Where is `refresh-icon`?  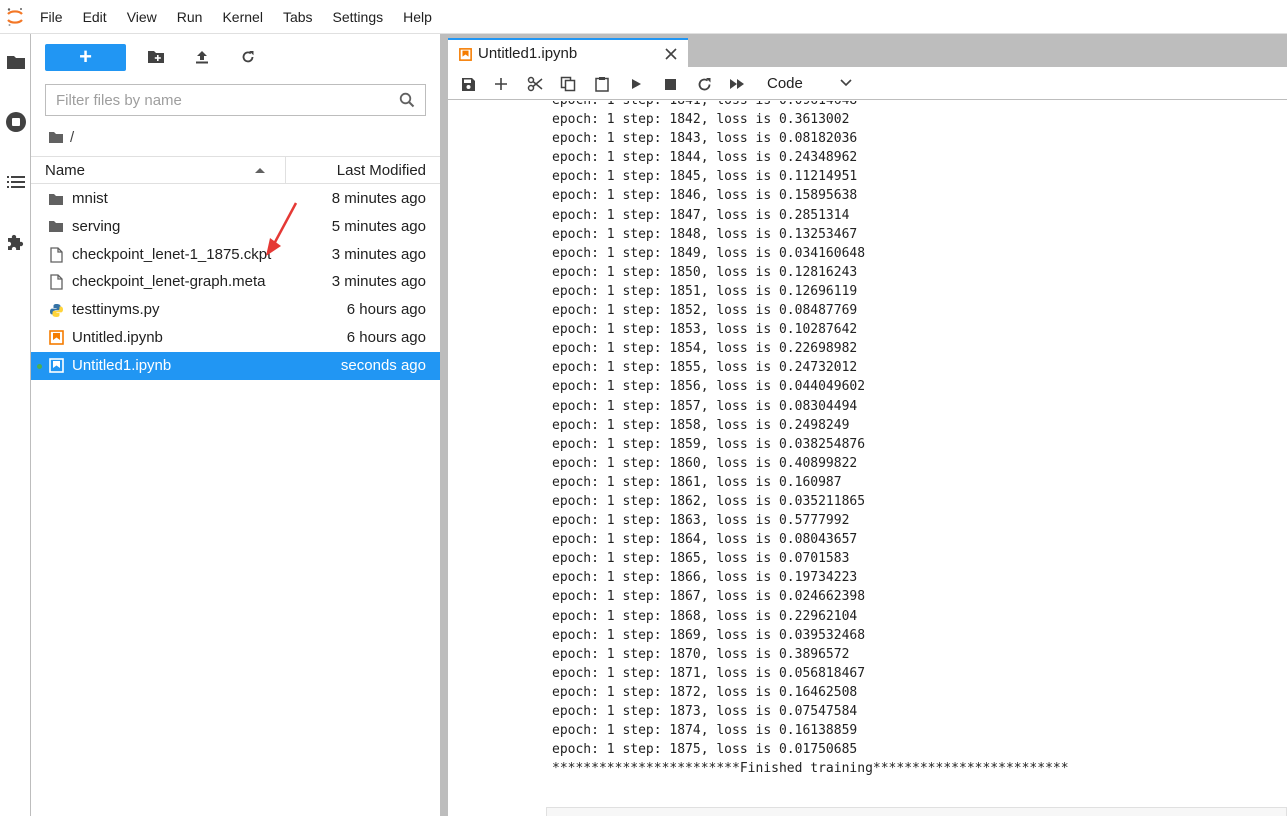
refresh-icon is located at coordinates (704, 83).